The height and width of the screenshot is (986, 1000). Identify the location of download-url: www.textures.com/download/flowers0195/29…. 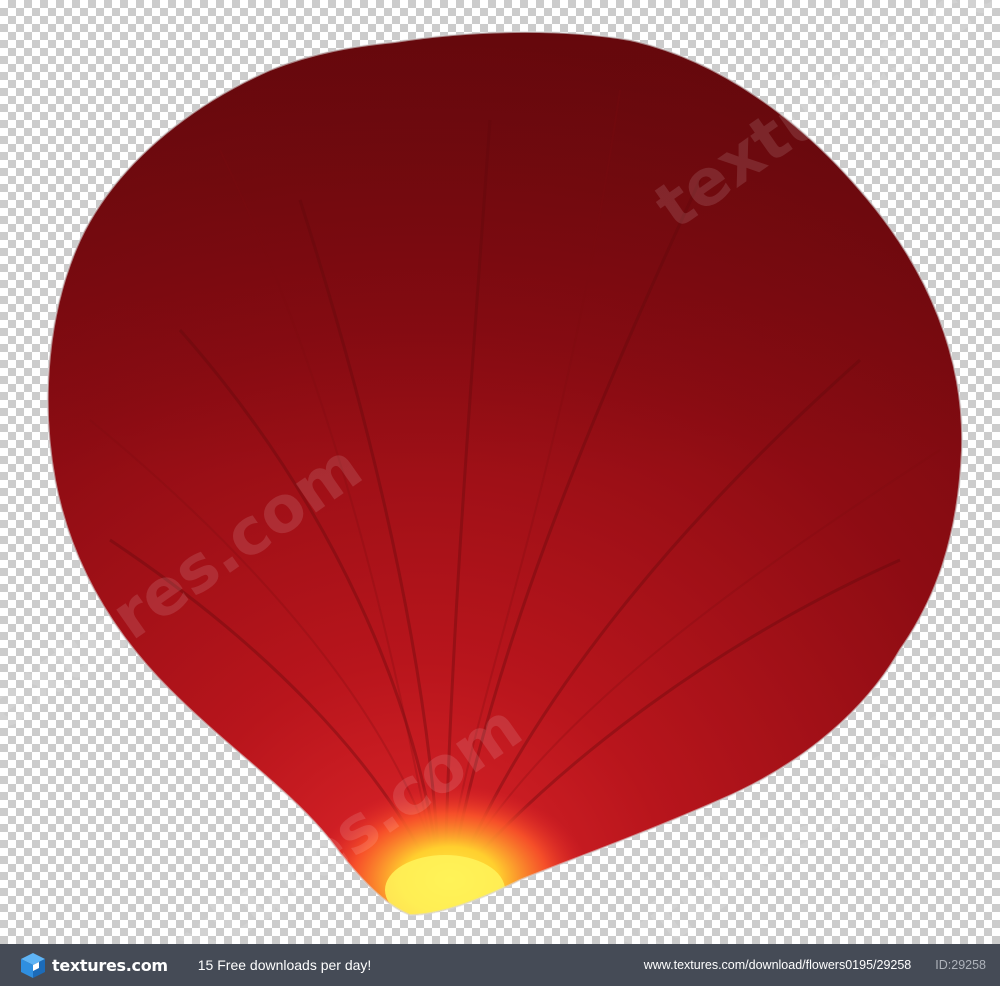
(778, 965).